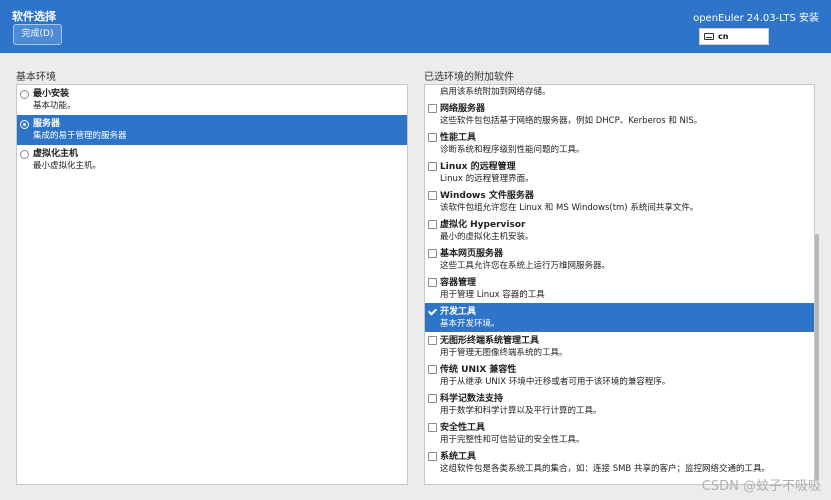 The height and width of the screenshot is (500, 831). I want to click on addon-name: 虚拟化 Hypervisor, so click(483, 225).